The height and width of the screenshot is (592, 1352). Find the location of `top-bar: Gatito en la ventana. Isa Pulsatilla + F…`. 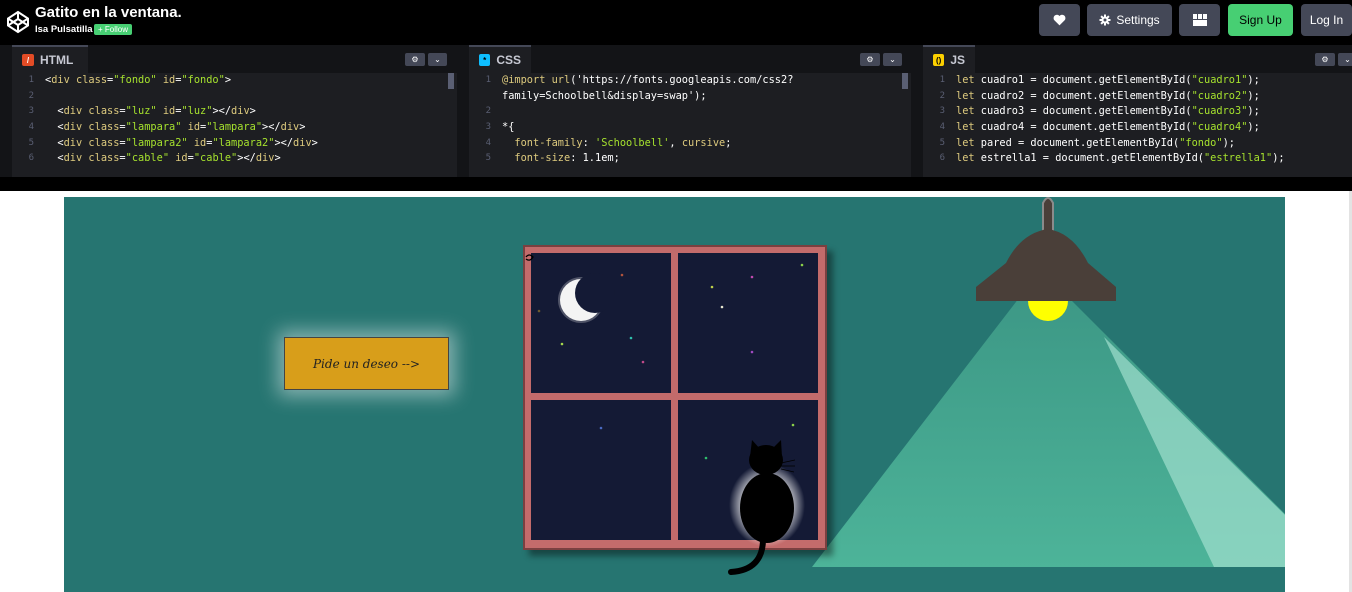

top-bar: Gatito en la ventana. Isa Pulsatilla + F… is located at coordinates (676, 22).